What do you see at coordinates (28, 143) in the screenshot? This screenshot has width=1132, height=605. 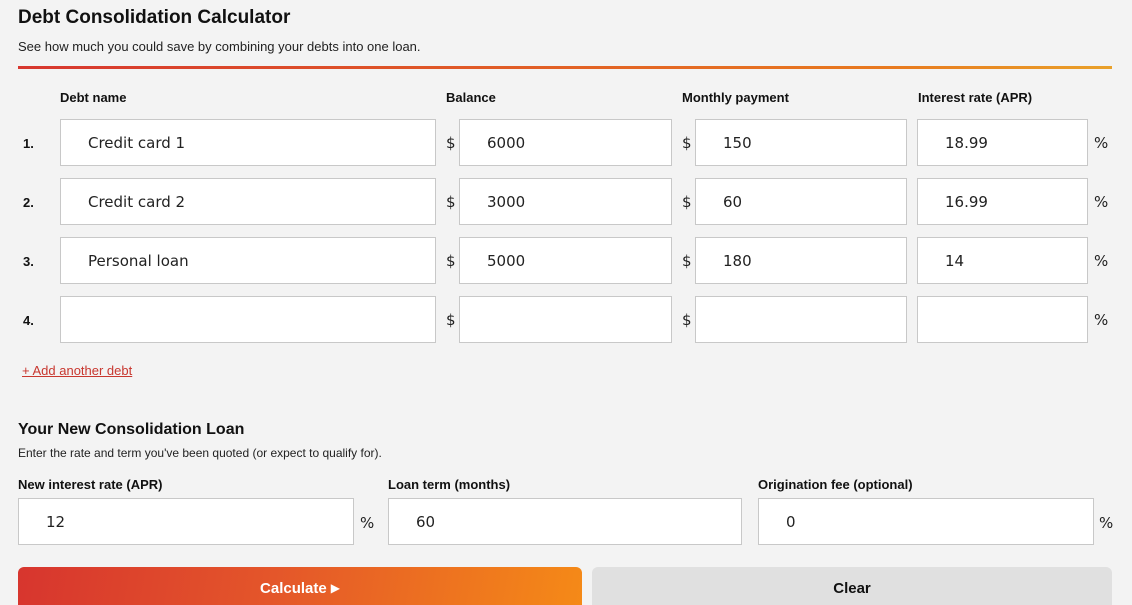 I see `row-number: 1.` at bounding box center [28, 143].